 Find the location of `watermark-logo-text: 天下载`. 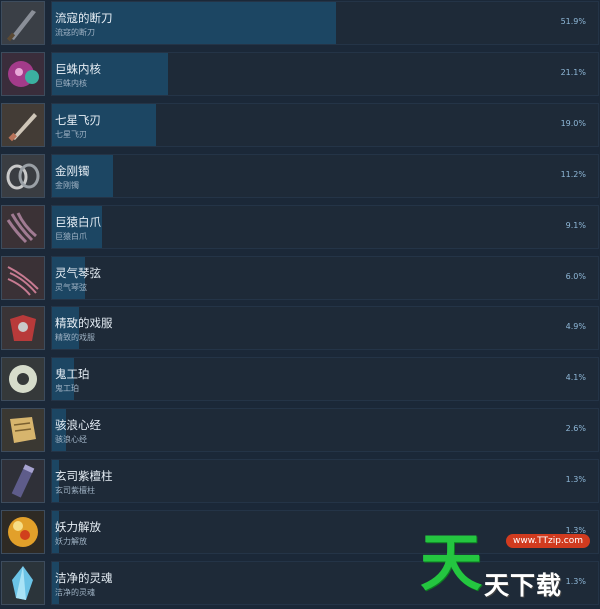

watermark-logo-text: 天下载 is located at coordinates (523, 585).